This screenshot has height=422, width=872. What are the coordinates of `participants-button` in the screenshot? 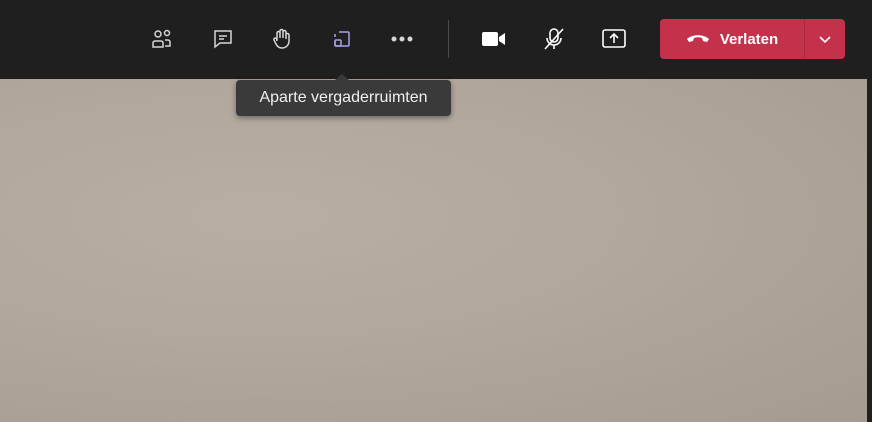 It's located at (162, 39).